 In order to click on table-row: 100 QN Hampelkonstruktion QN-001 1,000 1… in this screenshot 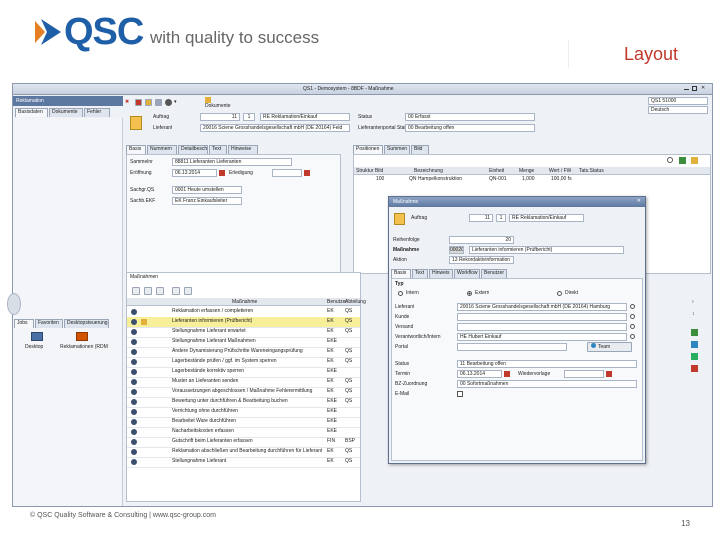, I will do `click(532, 180)`.